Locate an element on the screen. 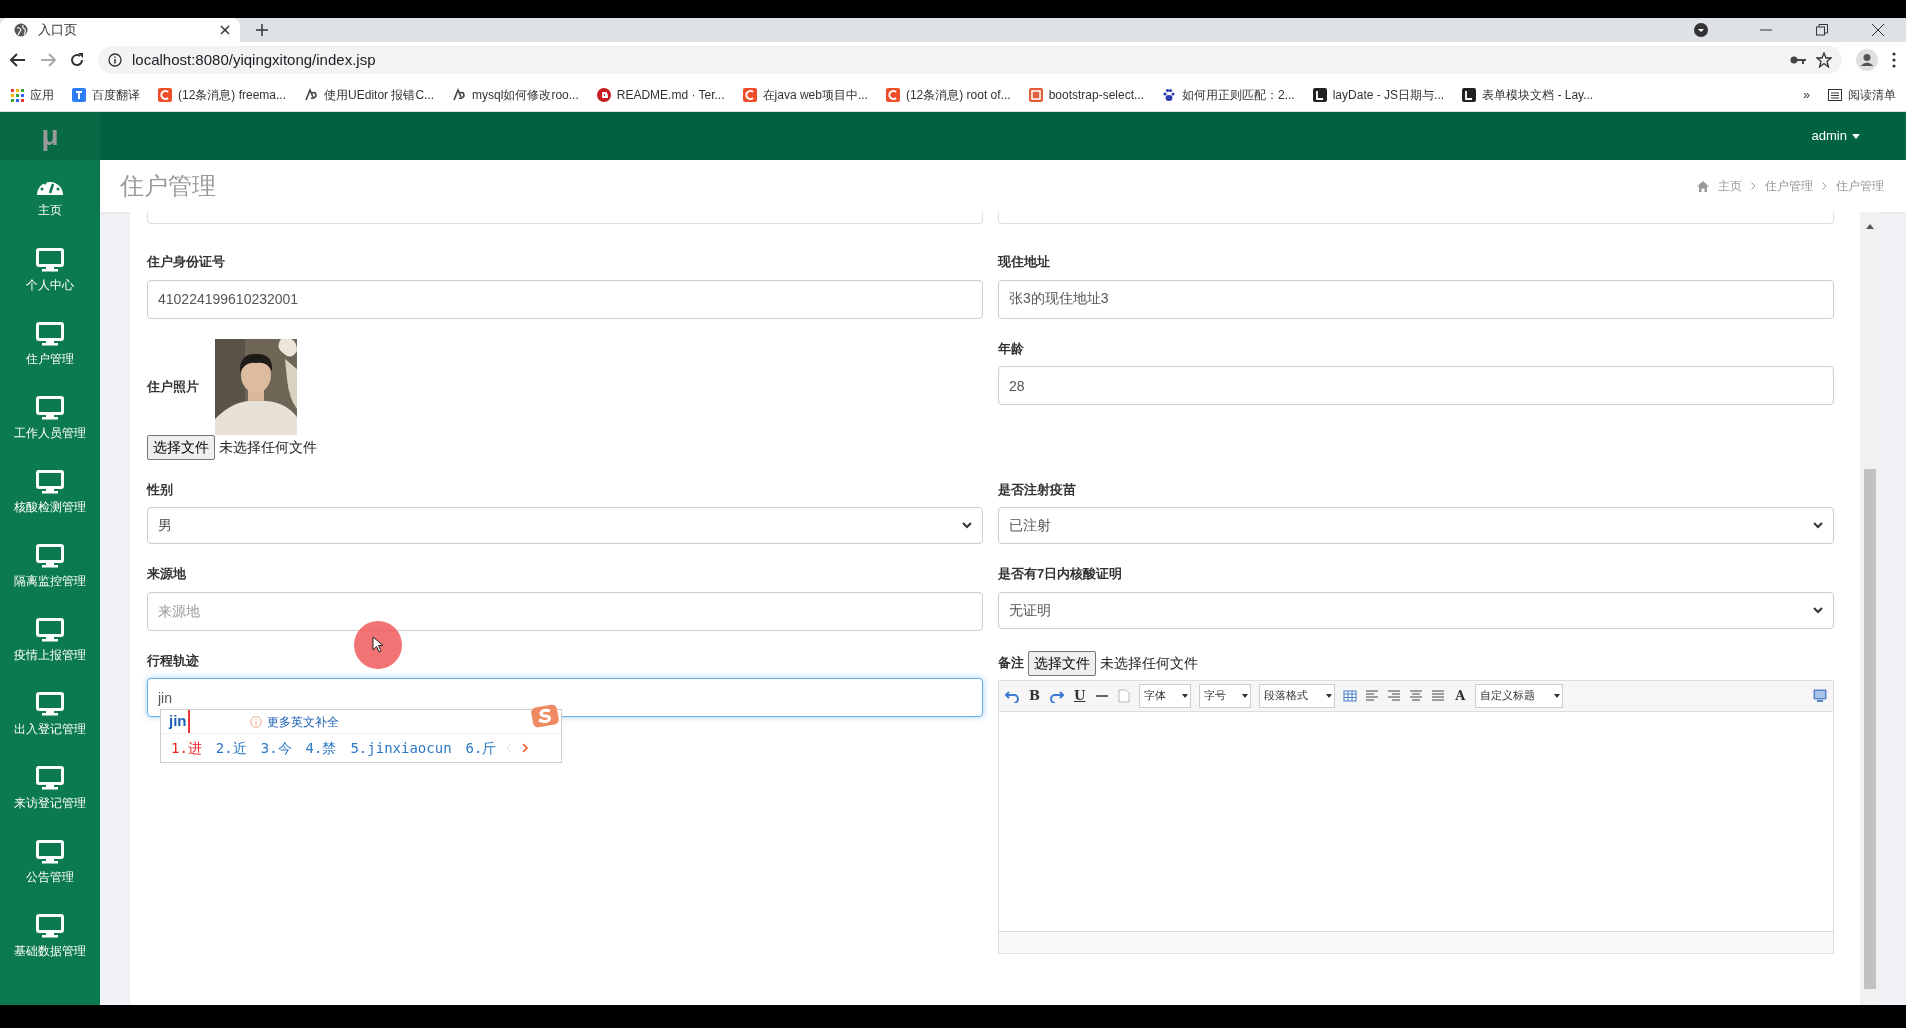 Image resolution: width=1906 pixels, height=1028 pixels. input-field: 410224199610232001 is located at coordinates (565, 299).